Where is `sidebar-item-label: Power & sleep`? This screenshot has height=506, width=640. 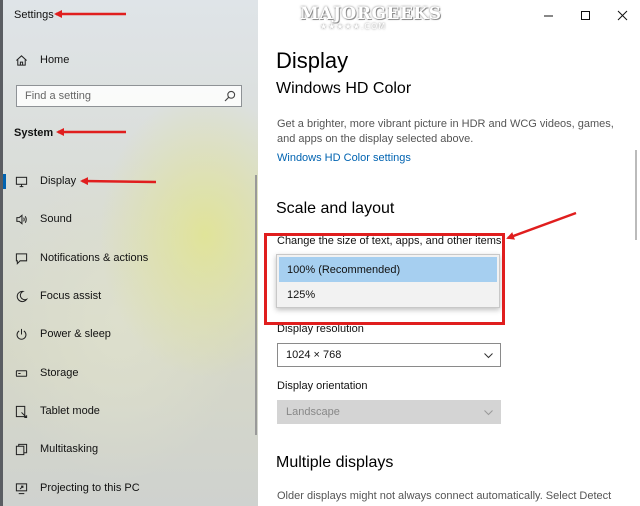 sidebar-item-label: Power & sleep is located at coordinates (75, 334).